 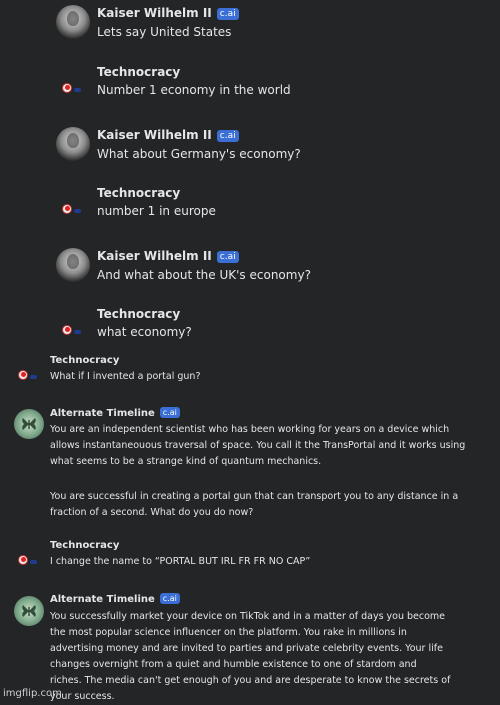 What do you see at coordinates (156, 211) in the screenshot?
I see `message-text: number 1 in europe` at bounding box center [156, 211].